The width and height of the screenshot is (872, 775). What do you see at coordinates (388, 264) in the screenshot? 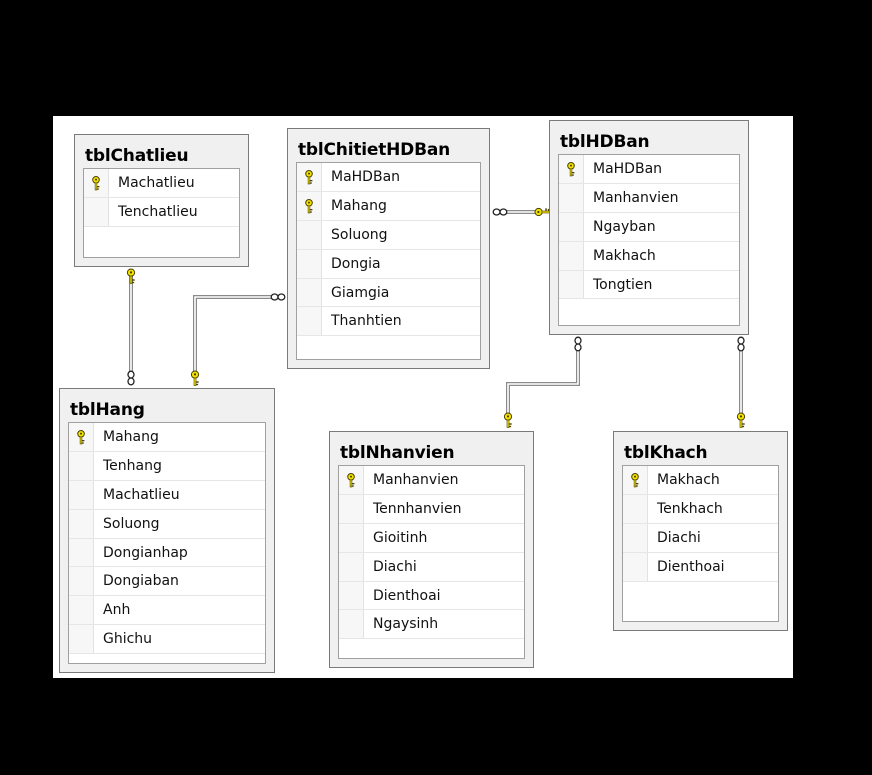
I see `column-row: Dongia` at bounding box center [388, 264].